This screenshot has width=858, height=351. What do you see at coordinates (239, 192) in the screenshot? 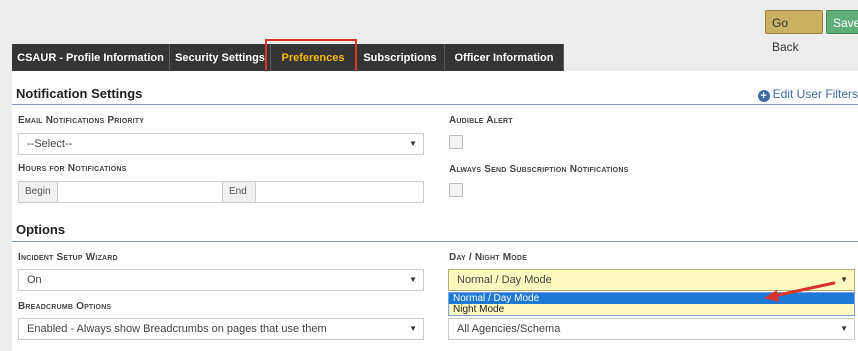
I see `end-addon: End` at bounding box center [239, 192].